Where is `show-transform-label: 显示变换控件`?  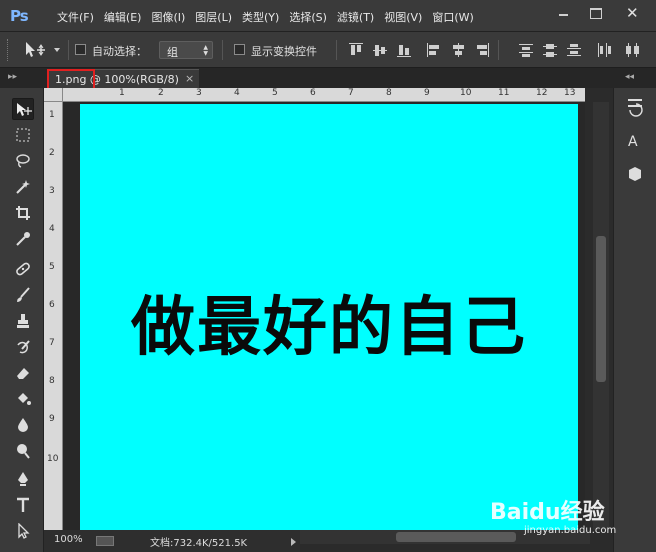
show-transform-label: 显示变换控件 is located at coordinates (284, 51).